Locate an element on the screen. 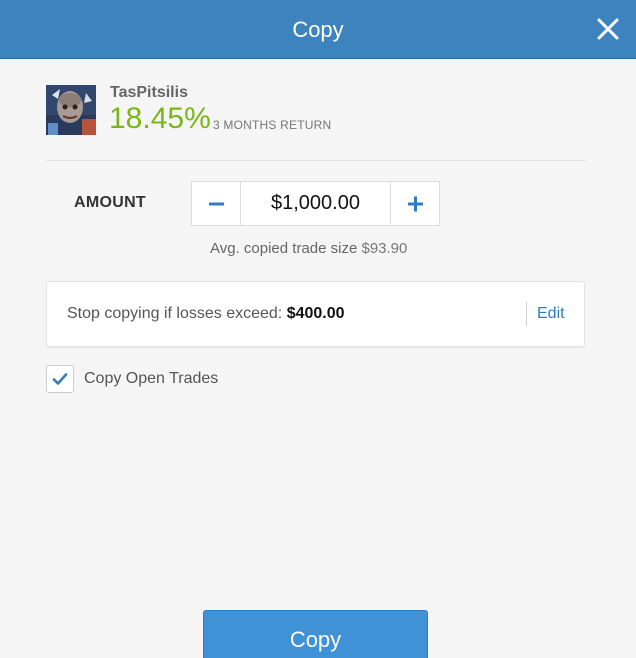 Image resolution: width=636 pixels, height=658 pixels. trader-summary: TasPitsilis 18.45% 3 MONTHS RETURN is located at coordinates (316, 112).